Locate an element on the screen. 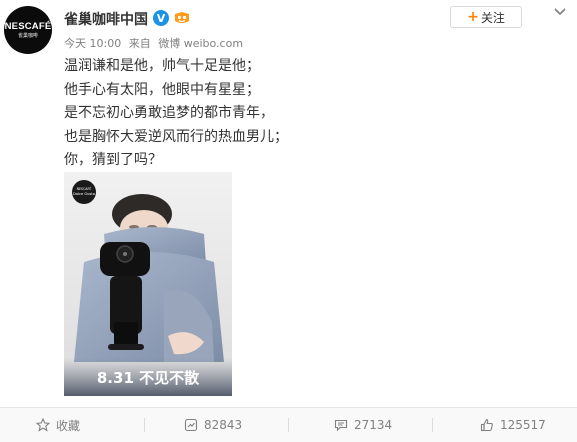  post-line: 你，猜到了吗？ is located at coordinates (113, 160).